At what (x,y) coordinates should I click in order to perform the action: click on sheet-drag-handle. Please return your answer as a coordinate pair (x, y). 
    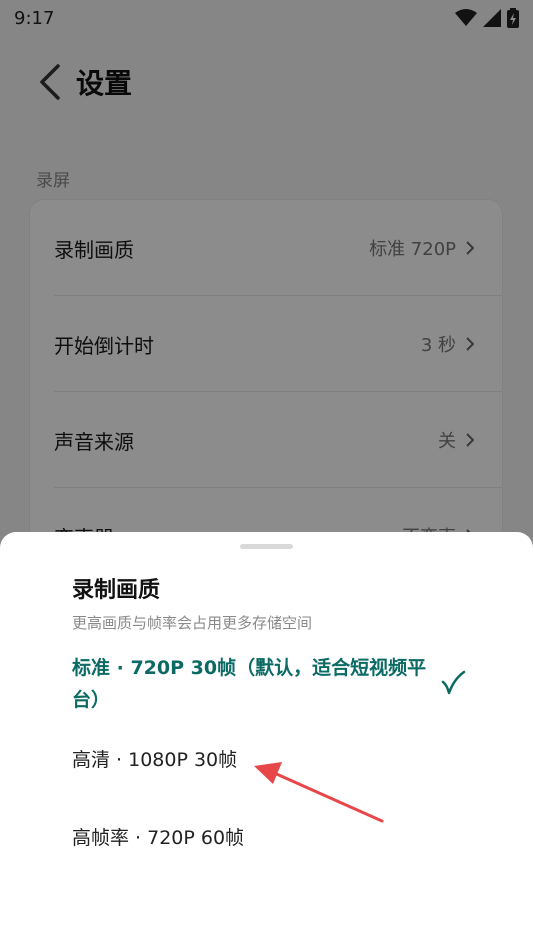
    Looking at the image, I should click on (266, 546).